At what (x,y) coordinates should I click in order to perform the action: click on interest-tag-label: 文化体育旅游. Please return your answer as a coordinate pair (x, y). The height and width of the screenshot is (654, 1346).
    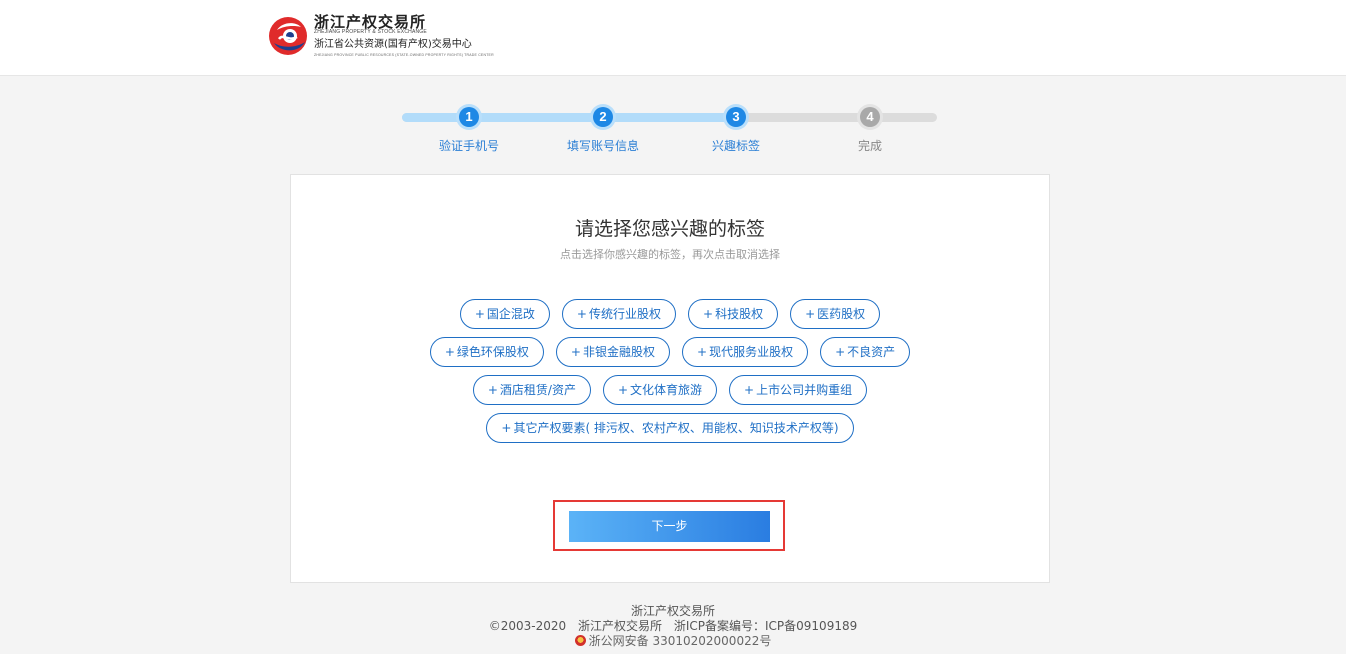
    Looking at the image, I should click on (666, 390).